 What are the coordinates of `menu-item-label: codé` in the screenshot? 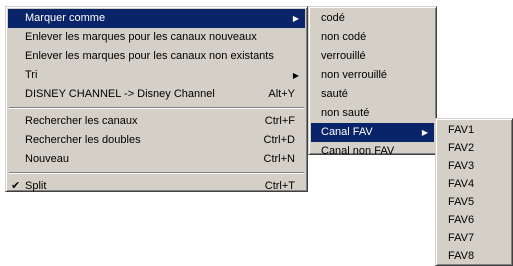 It's located at (333, 18).